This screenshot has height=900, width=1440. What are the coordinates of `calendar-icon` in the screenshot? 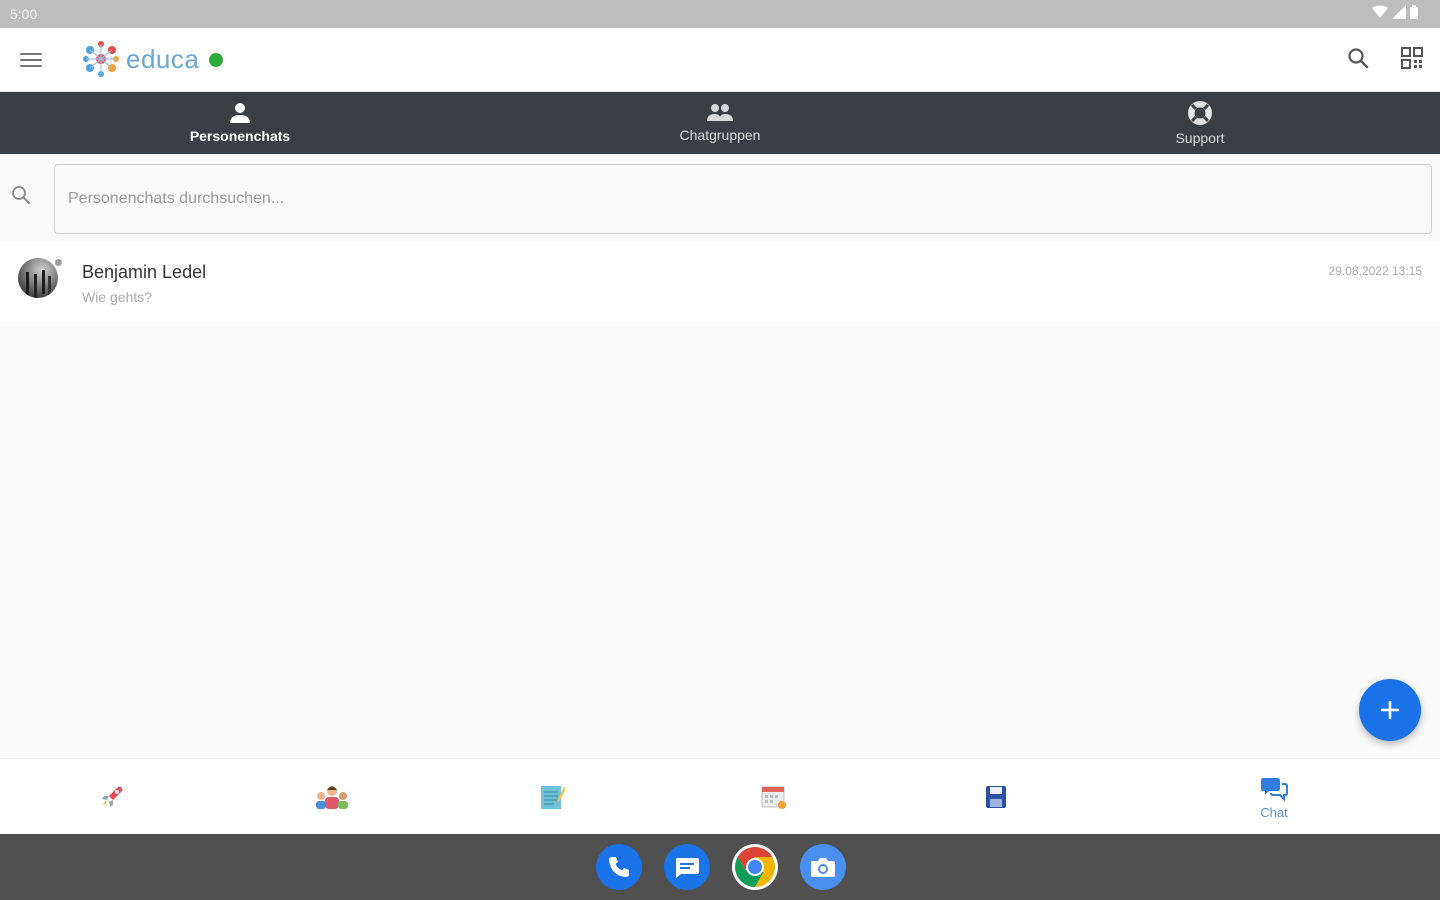 It's located at (773, 797).